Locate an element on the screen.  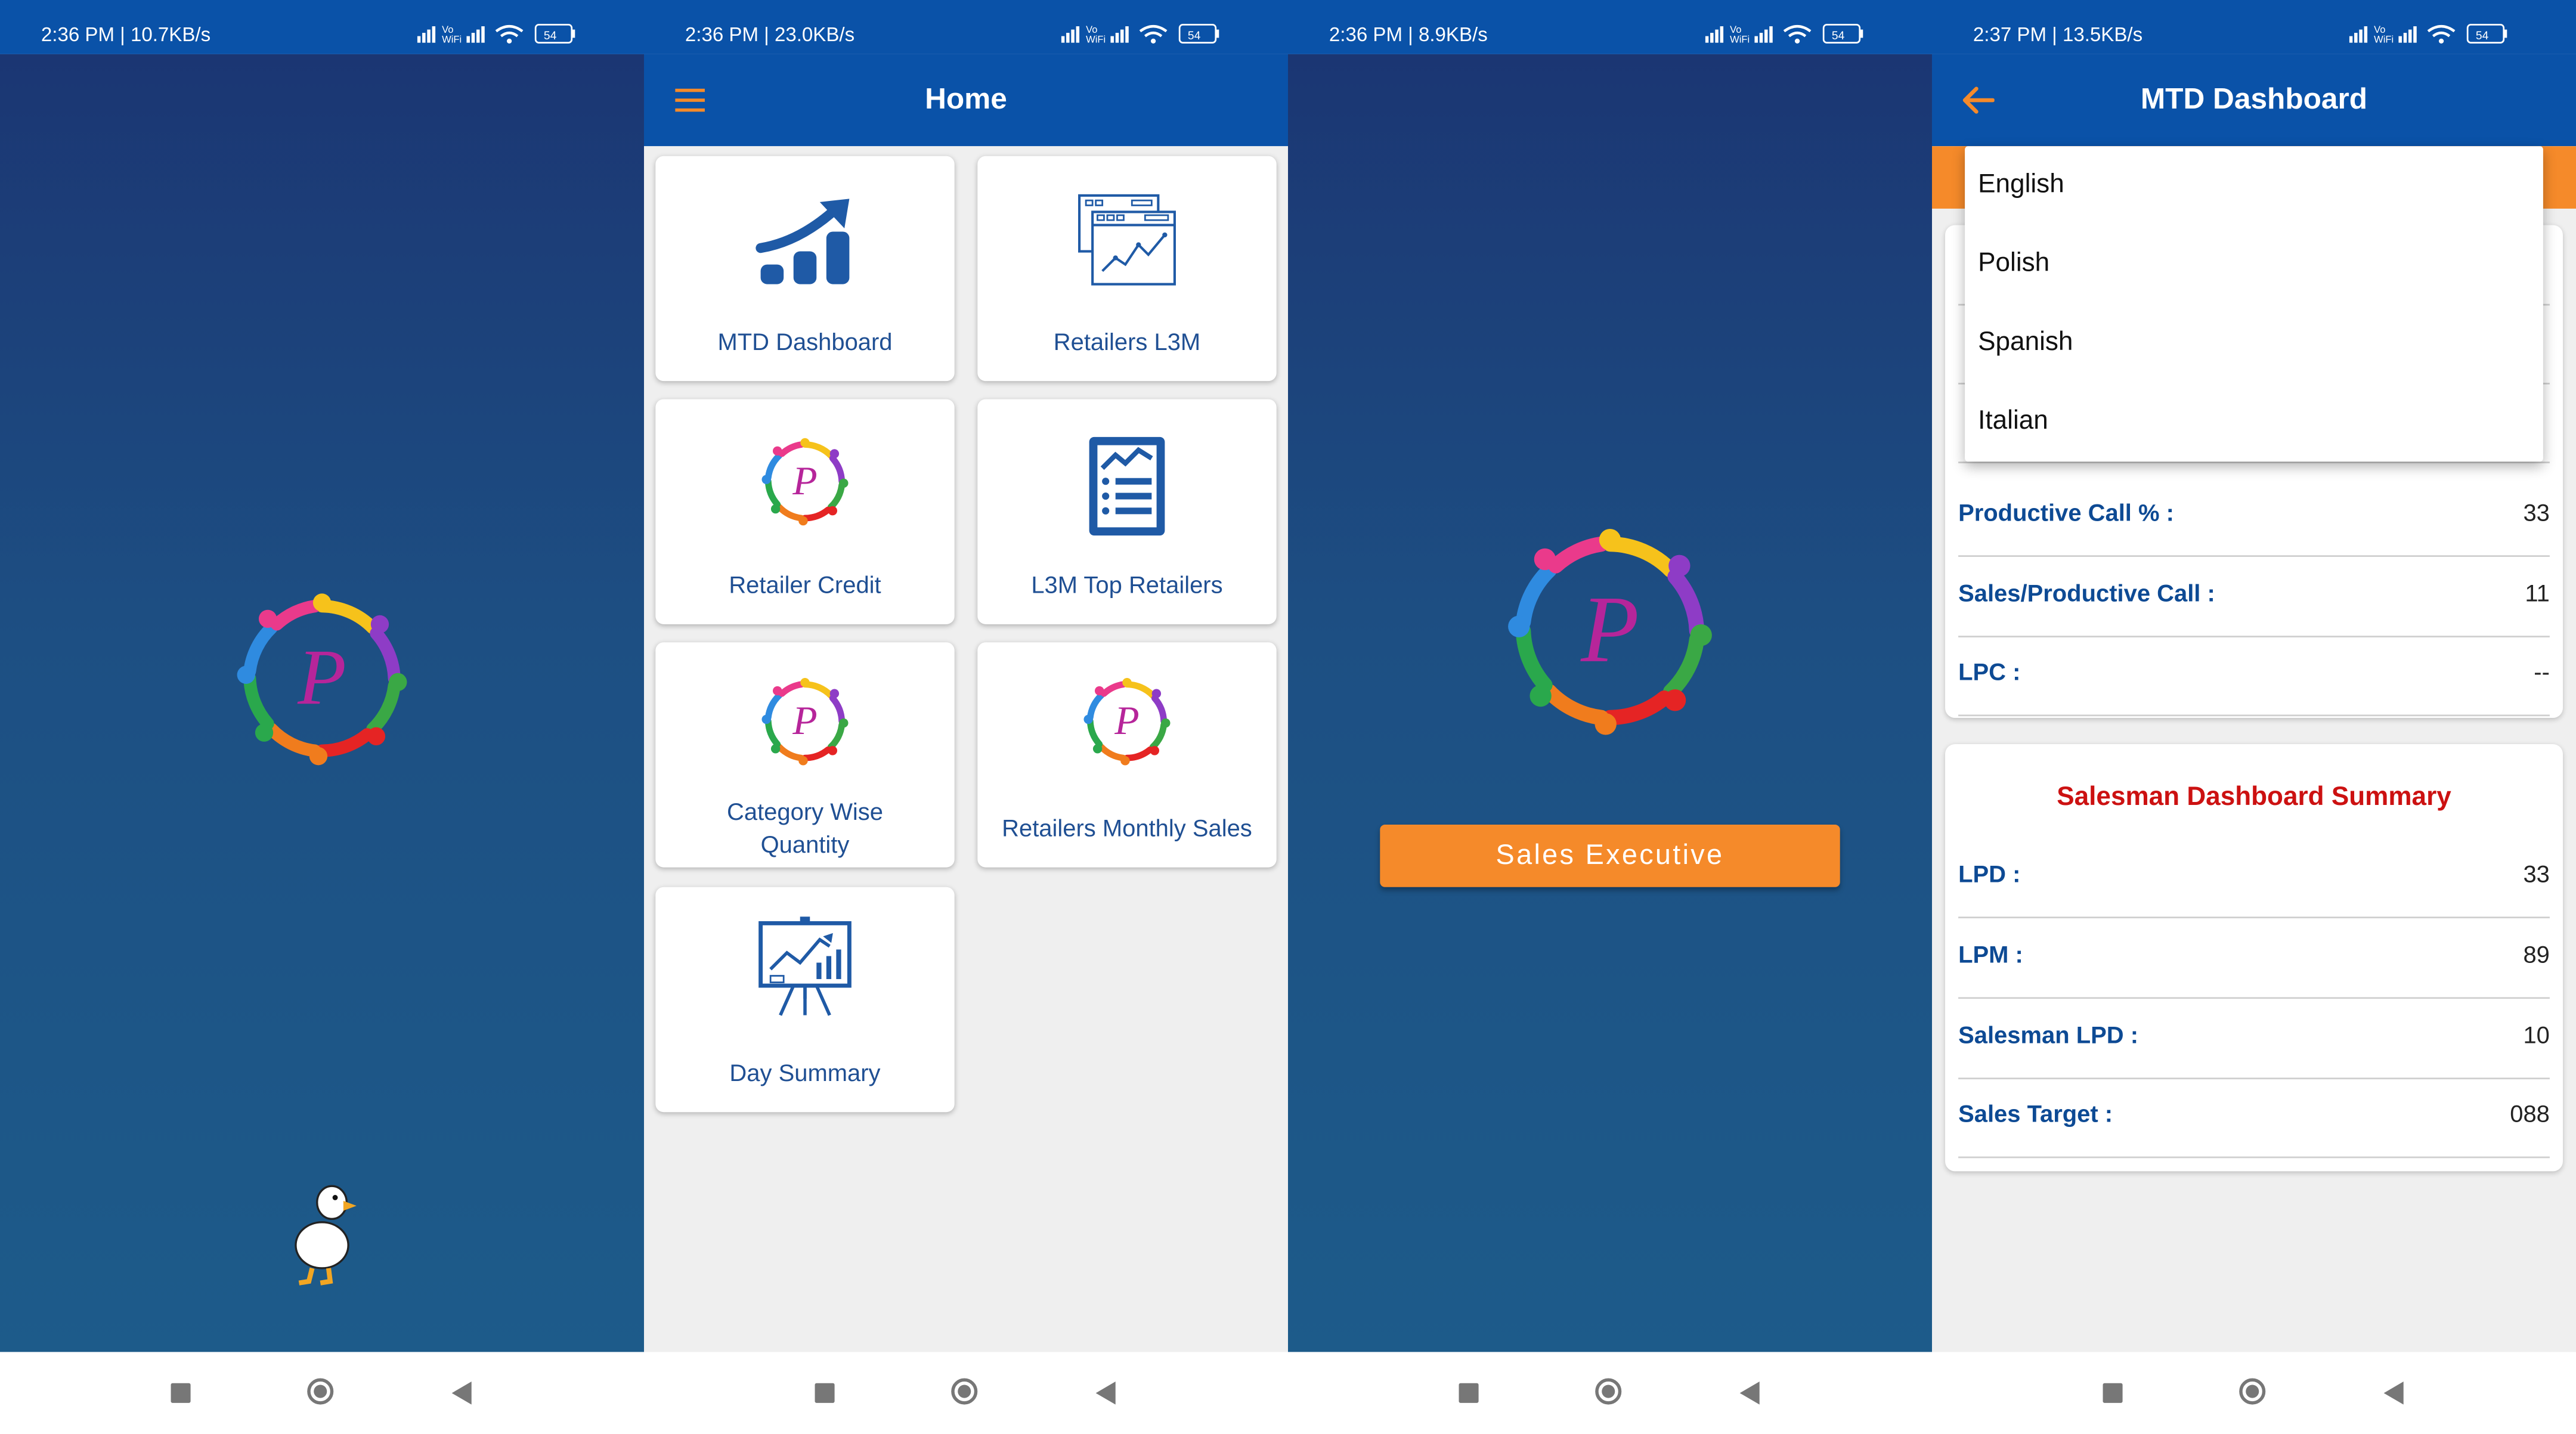
sales-executive-button: Sales Executive is located at coordinates (1610, 856).